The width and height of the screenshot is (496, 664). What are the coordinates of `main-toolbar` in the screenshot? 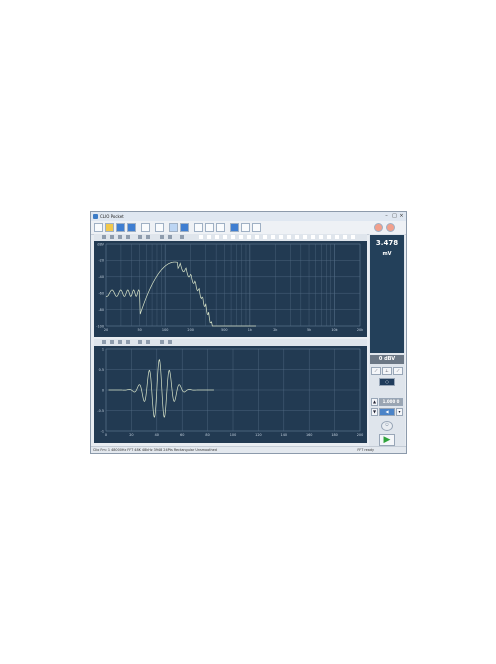 It's located at (248, 228).